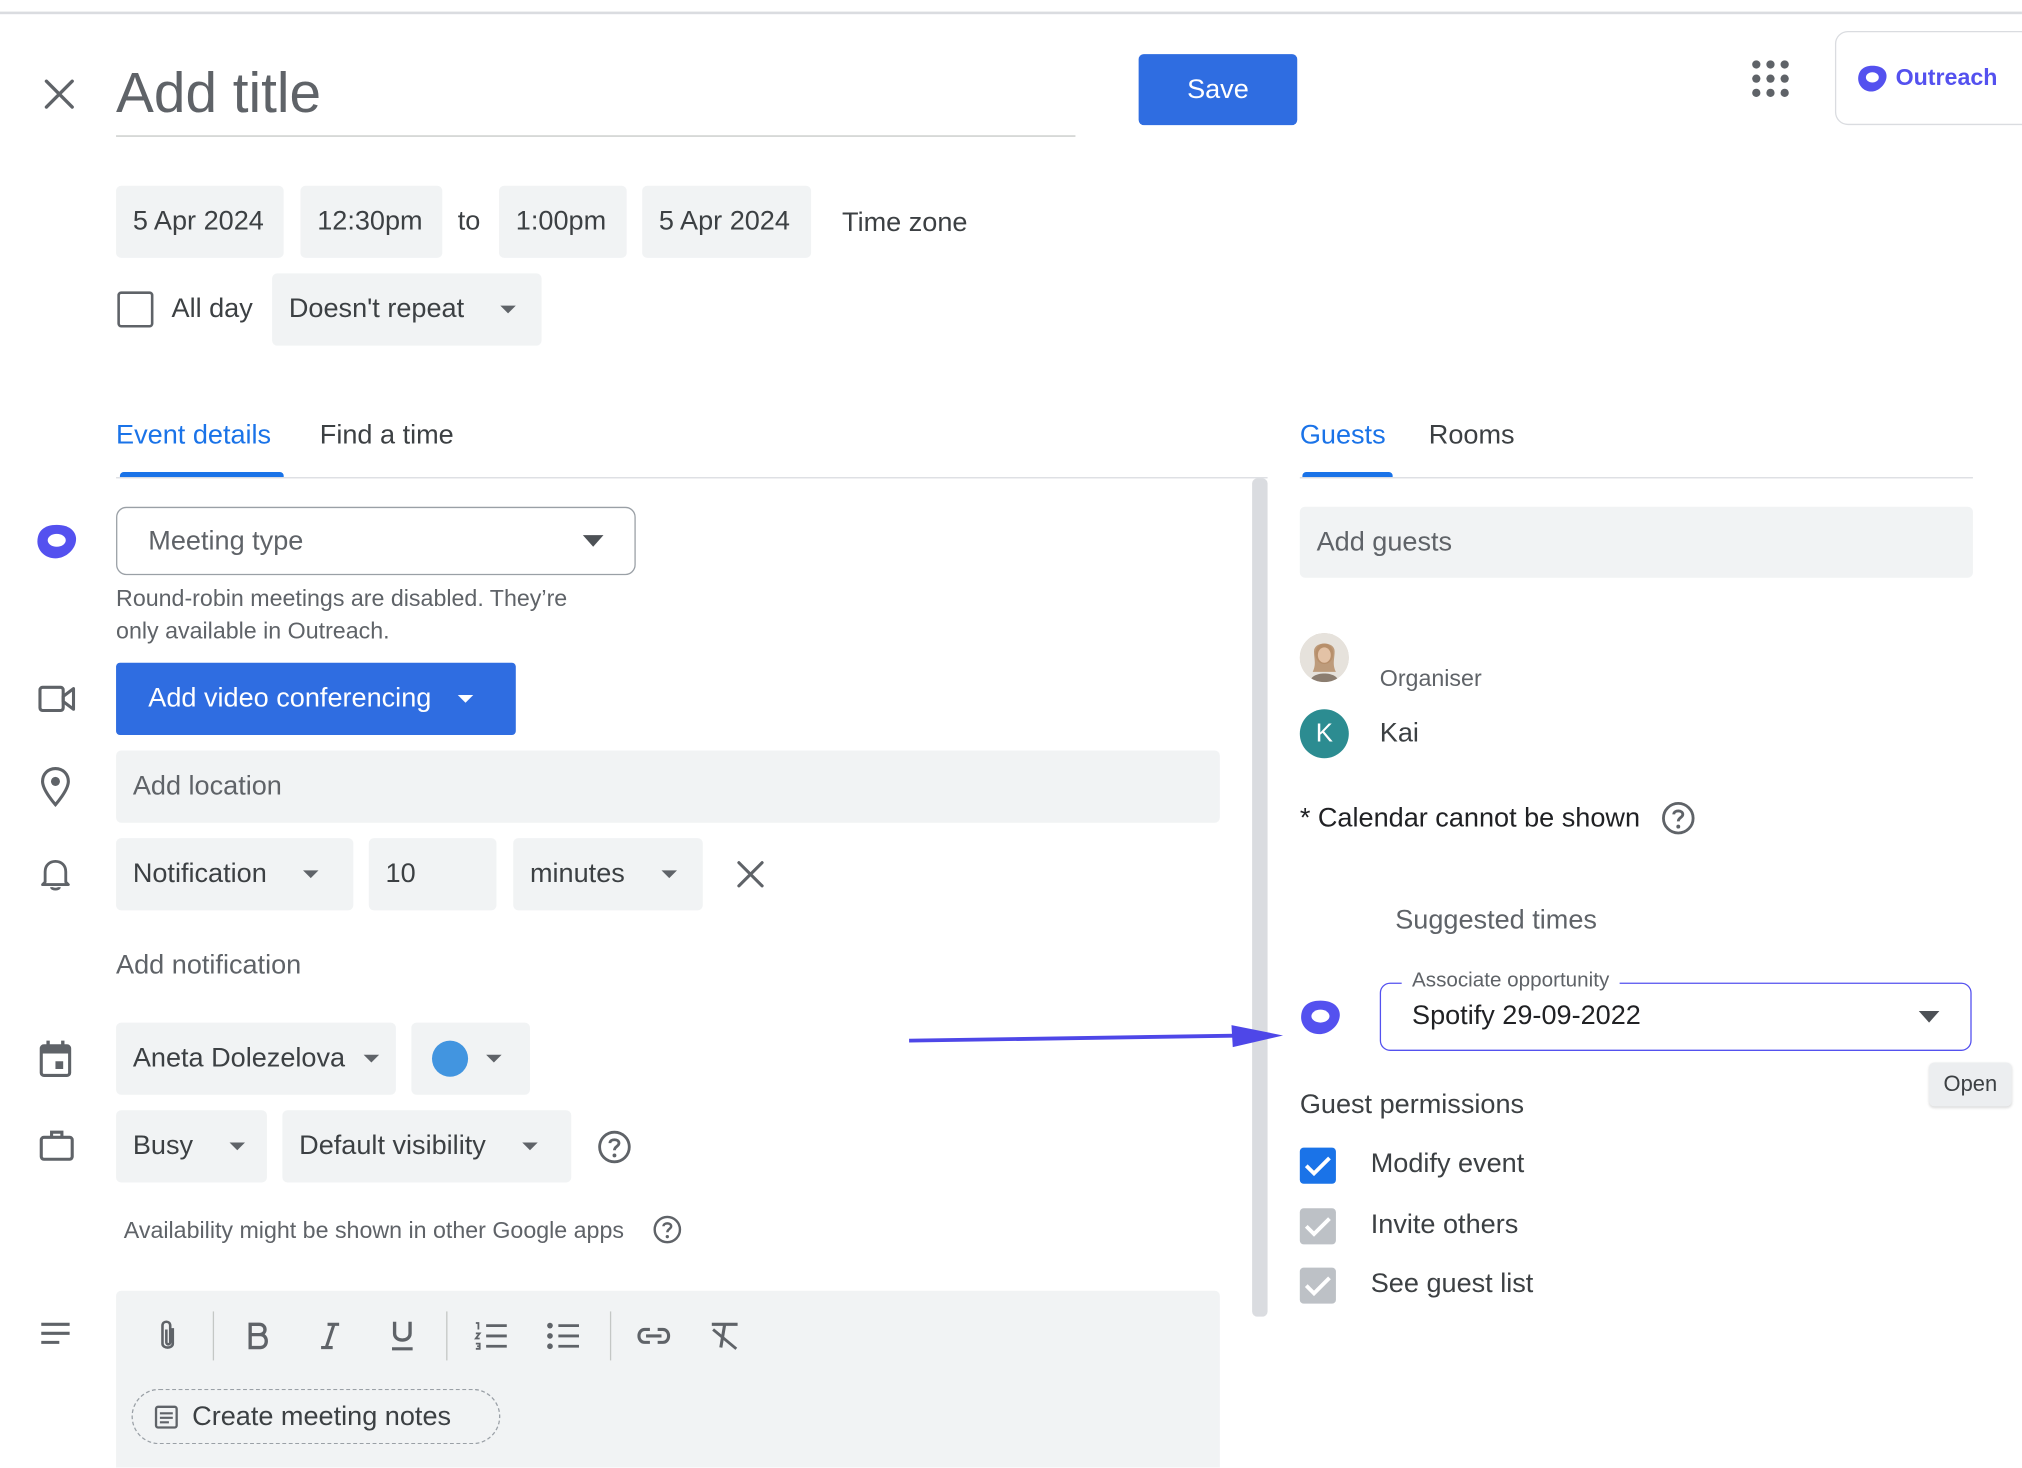 This screenshot has width=2022, height=1468. I want to click on outreach-button: Outreach, so click(1928, 78).